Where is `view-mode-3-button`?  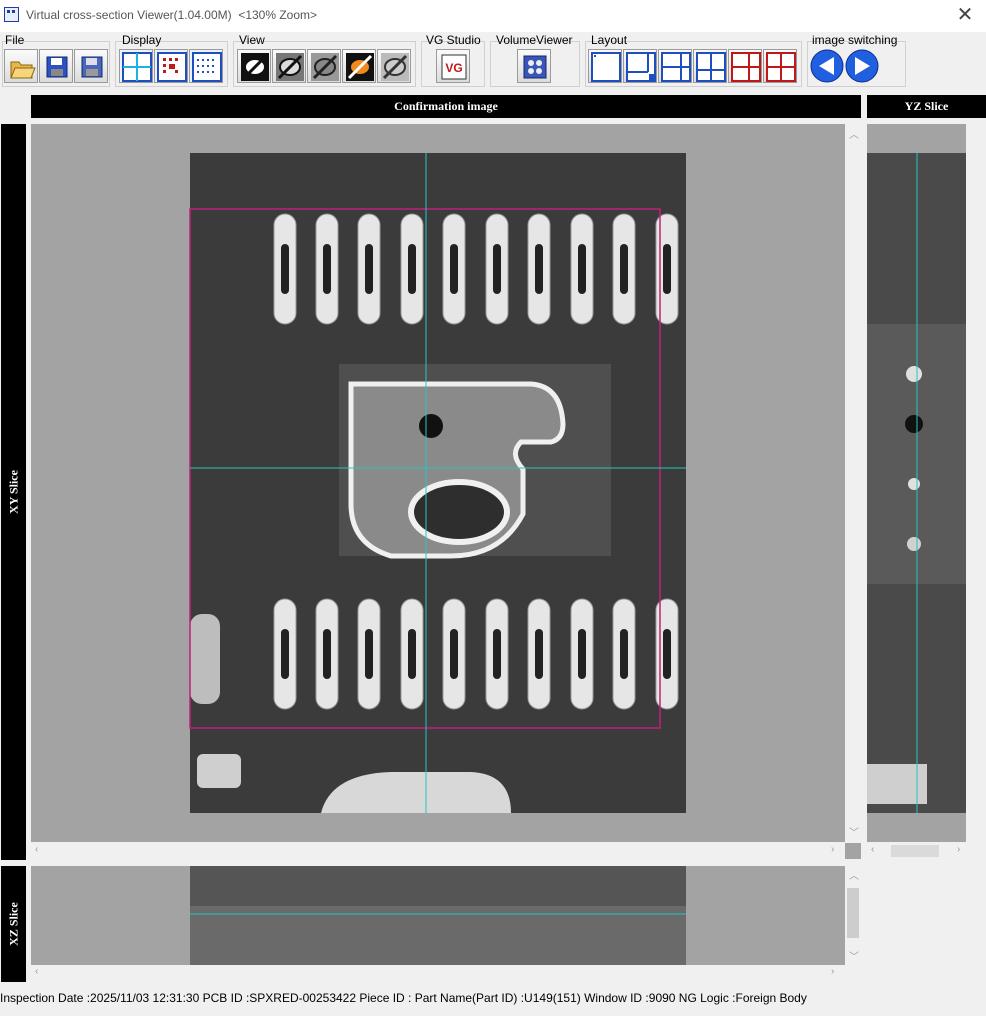
view-mode-3-button is located at coordinates (324, 66).